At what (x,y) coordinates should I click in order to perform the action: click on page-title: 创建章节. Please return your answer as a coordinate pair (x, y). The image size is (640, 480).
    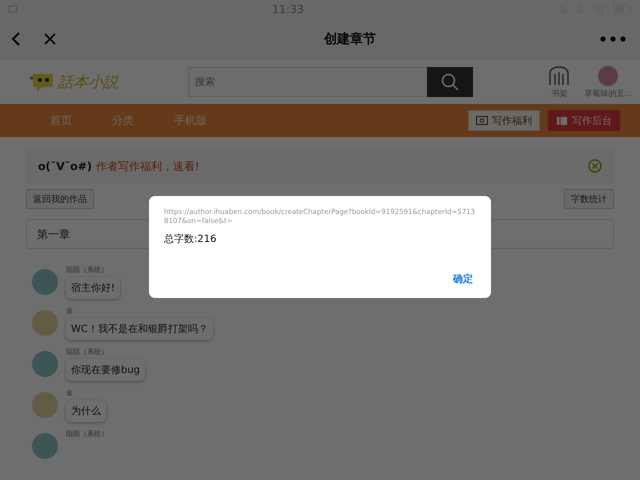
    Looking at the image, I should click on (350, 39).